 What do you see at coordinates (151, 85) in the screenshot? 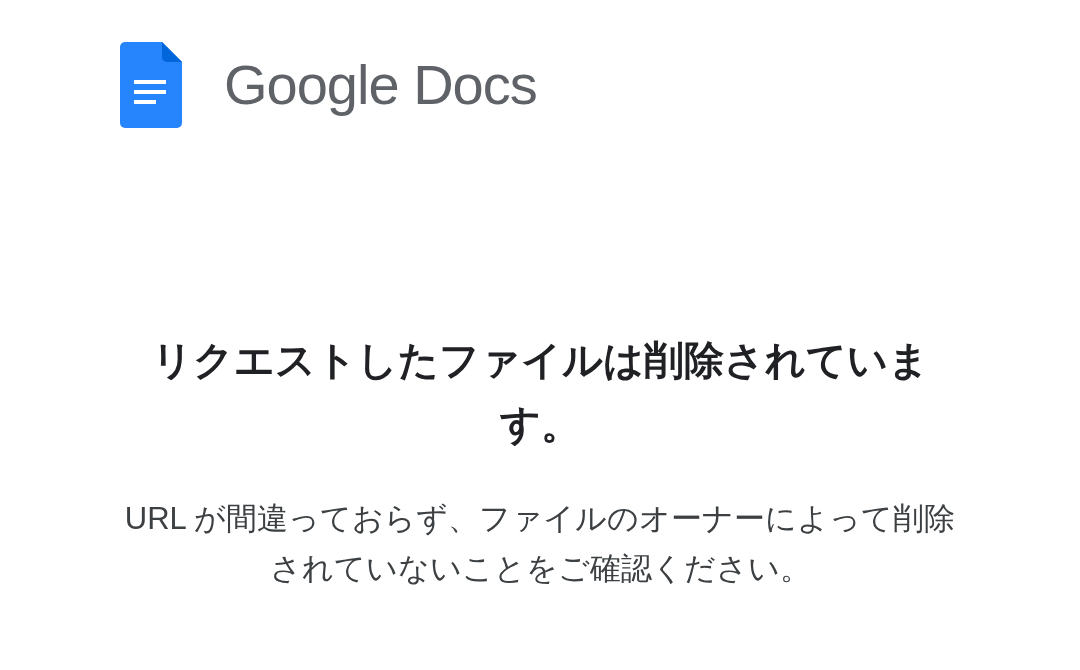
I see `document-icon` at bounding box center [151, 85].